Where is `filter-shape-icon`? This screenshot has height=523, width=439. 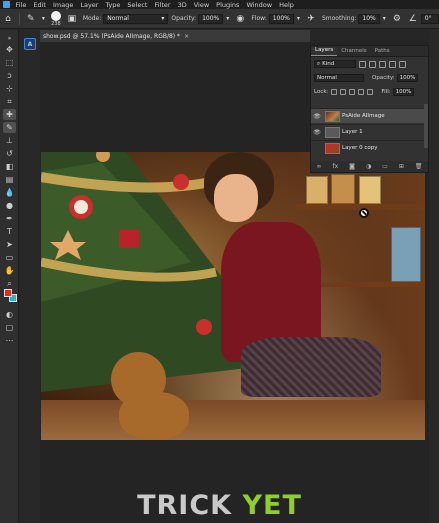 filter-shape-icon is located at coordinates (392, 64).